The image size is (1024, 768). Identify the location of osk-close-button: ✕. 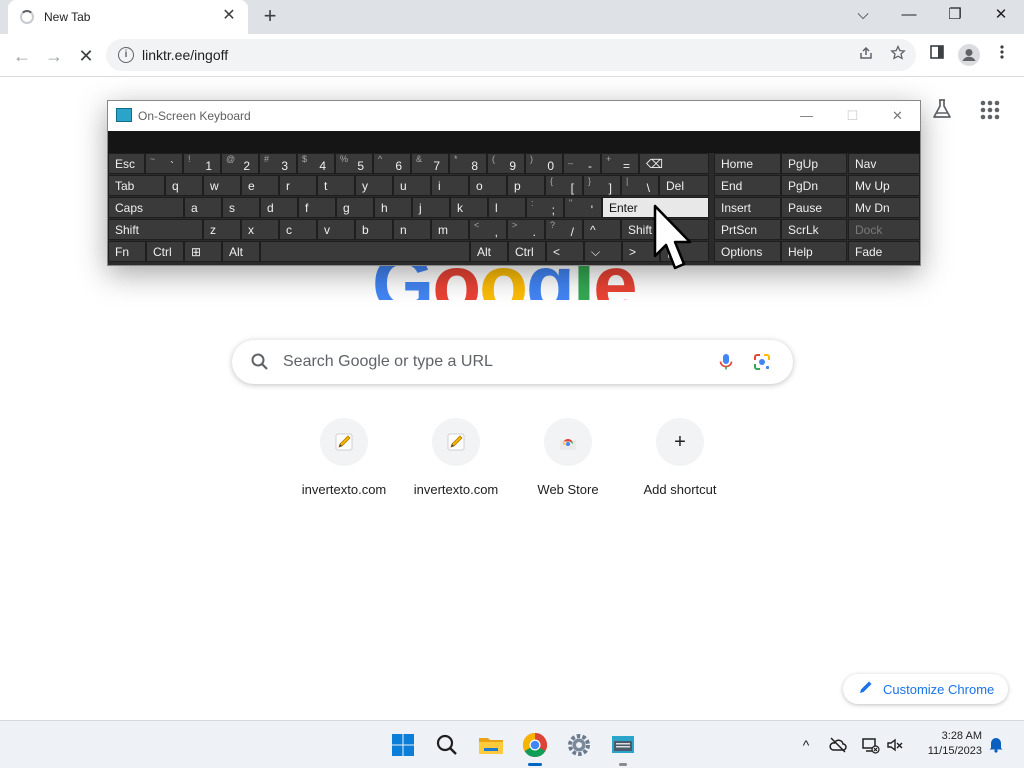
(897, 116).